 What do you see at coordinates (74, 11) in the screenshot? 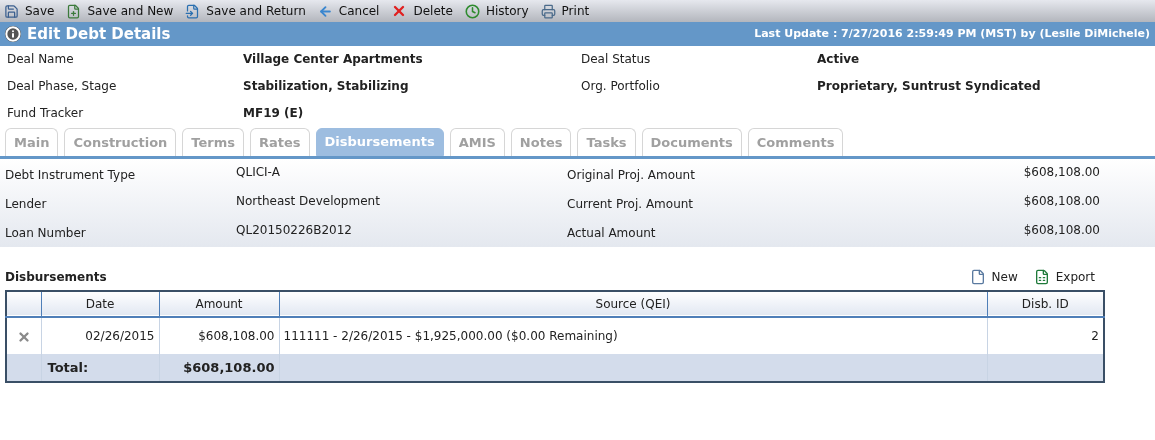
I see `document-plus-icon` at bounding box center [74, 11].